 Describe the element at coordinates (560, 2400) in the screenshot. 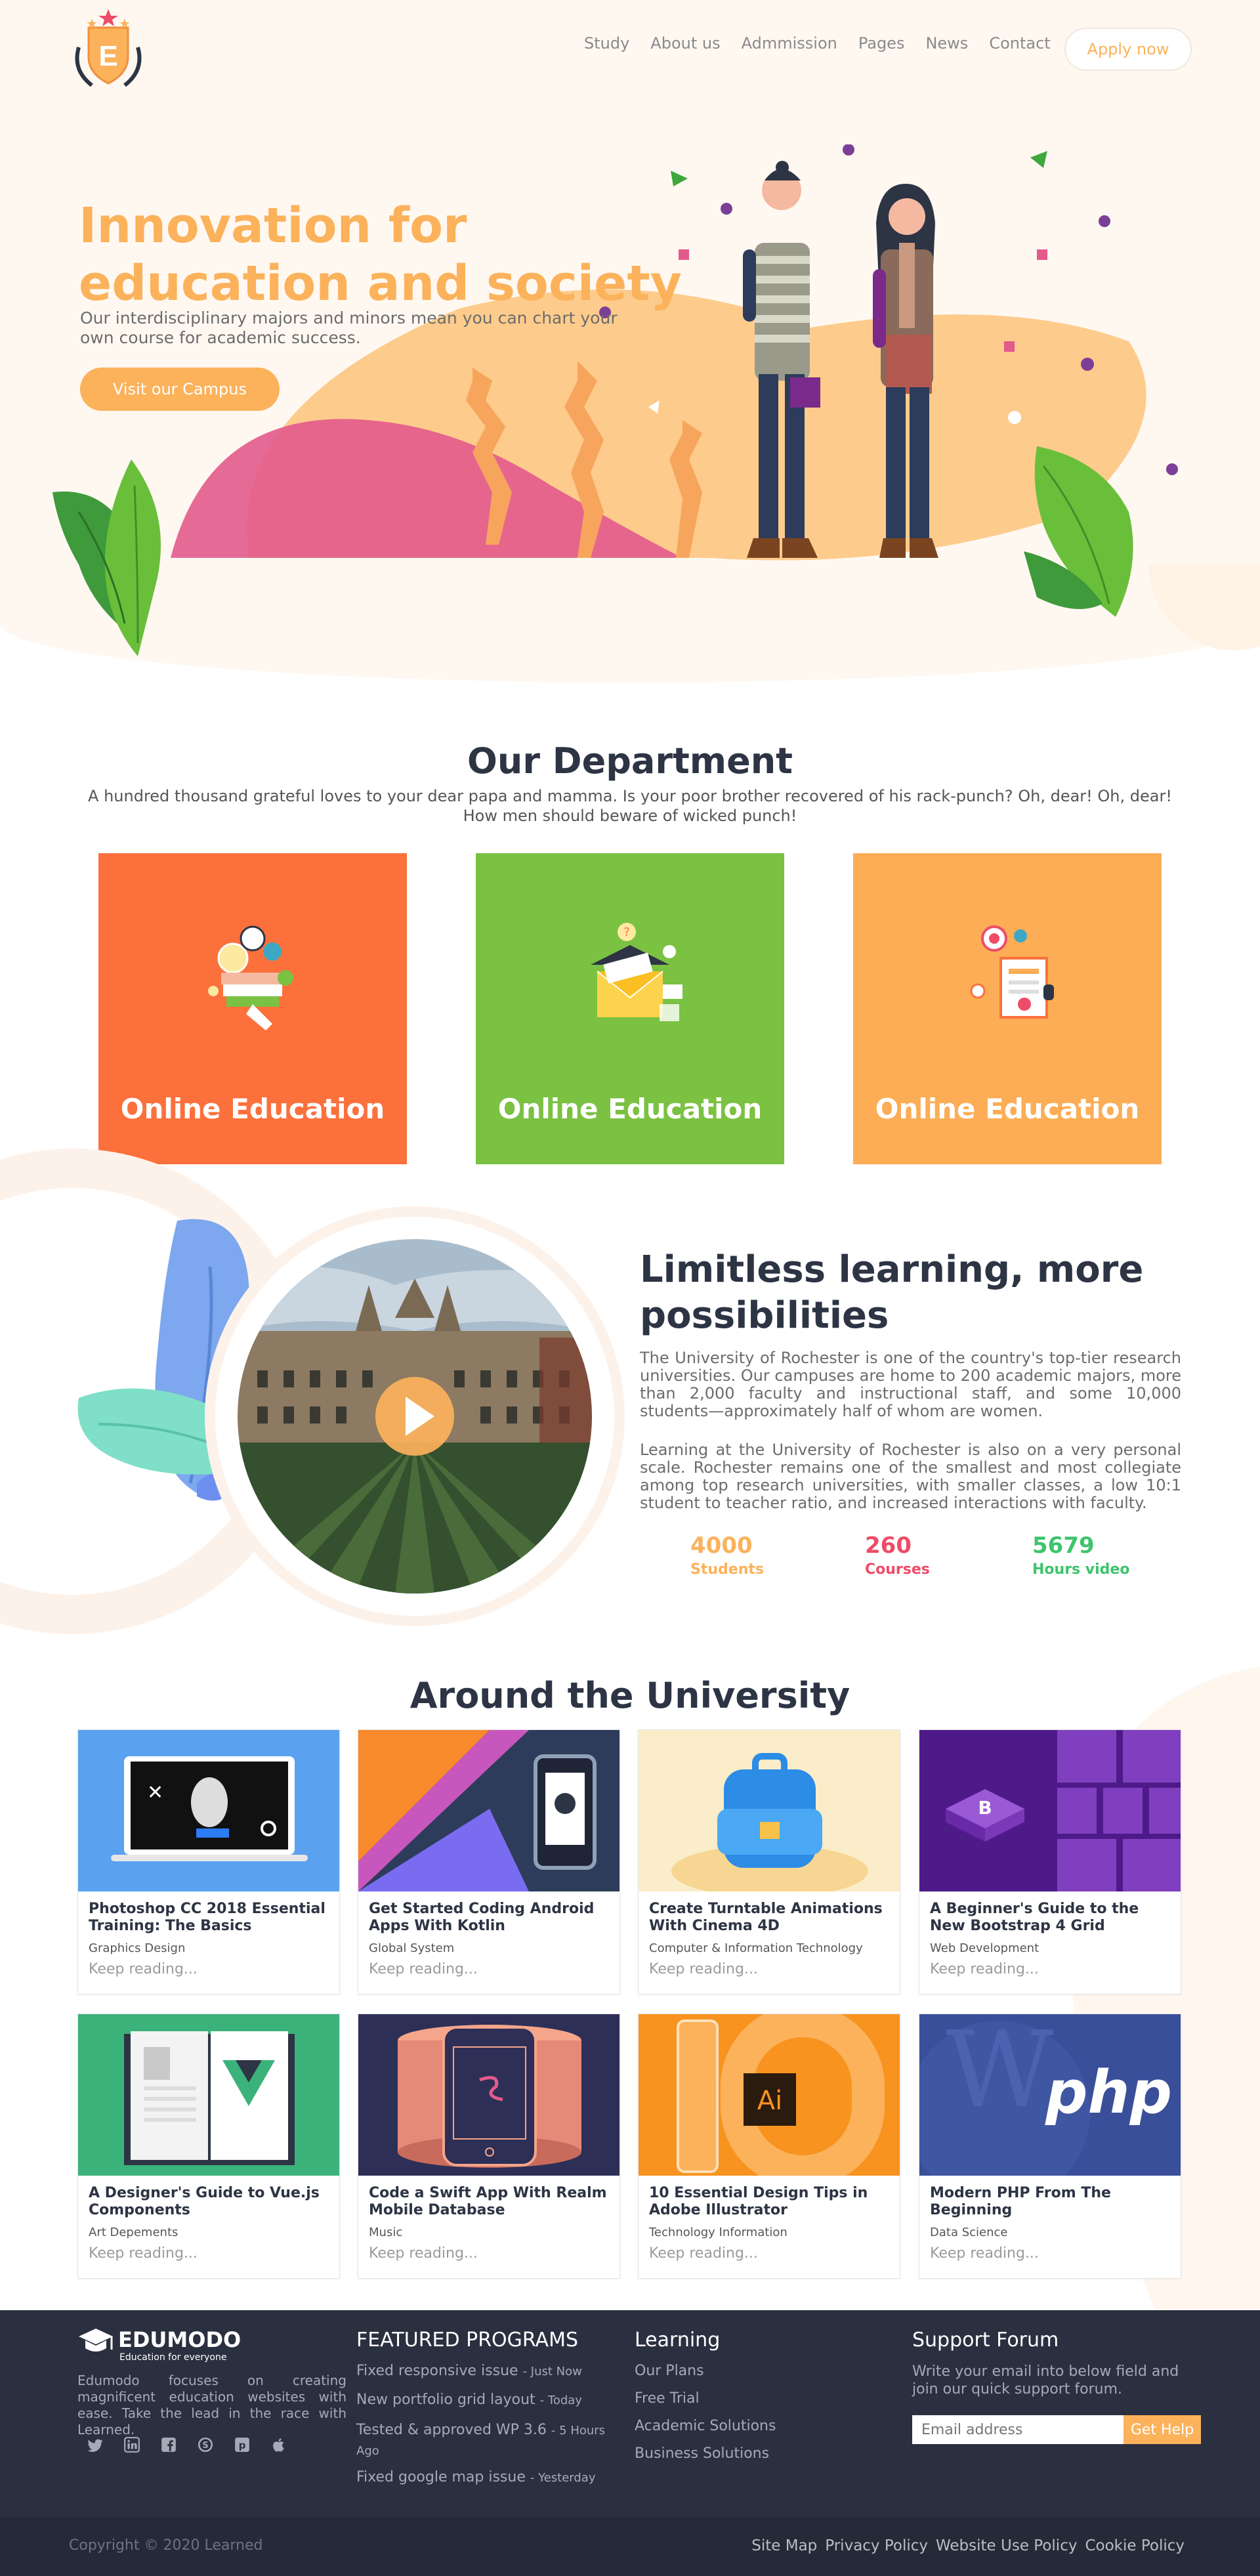

I see `featured-item-2-time: - Today` at that location.